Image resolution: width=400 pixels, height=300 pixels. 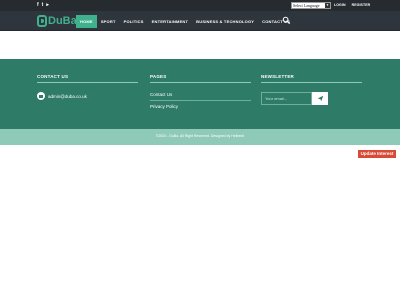 I want to click on chevron-down-icon: ▼, so click(x=327, y=5).